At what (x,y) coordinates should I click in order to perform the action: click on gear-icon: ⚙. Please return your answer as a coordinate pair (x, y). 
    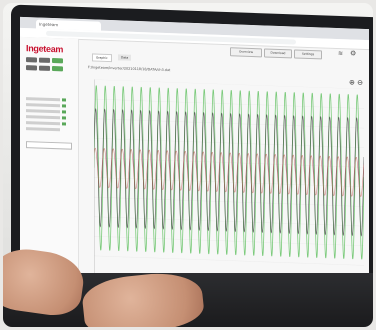
    Looking at the image, I should click on (353, 53).